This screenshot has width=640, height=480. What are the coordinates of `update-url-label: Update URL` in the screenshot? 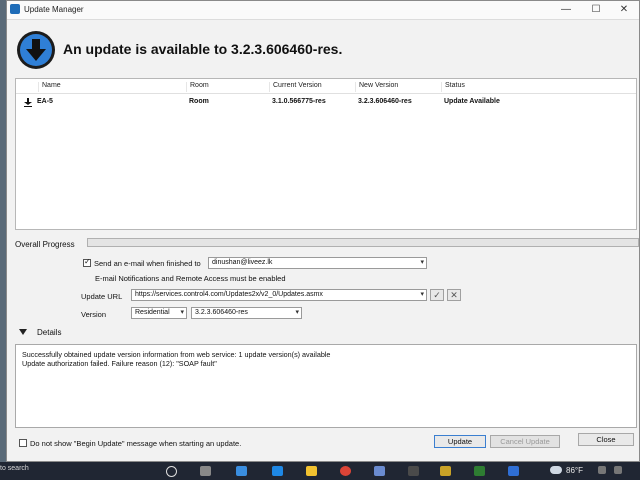 It's located at (102, 296).